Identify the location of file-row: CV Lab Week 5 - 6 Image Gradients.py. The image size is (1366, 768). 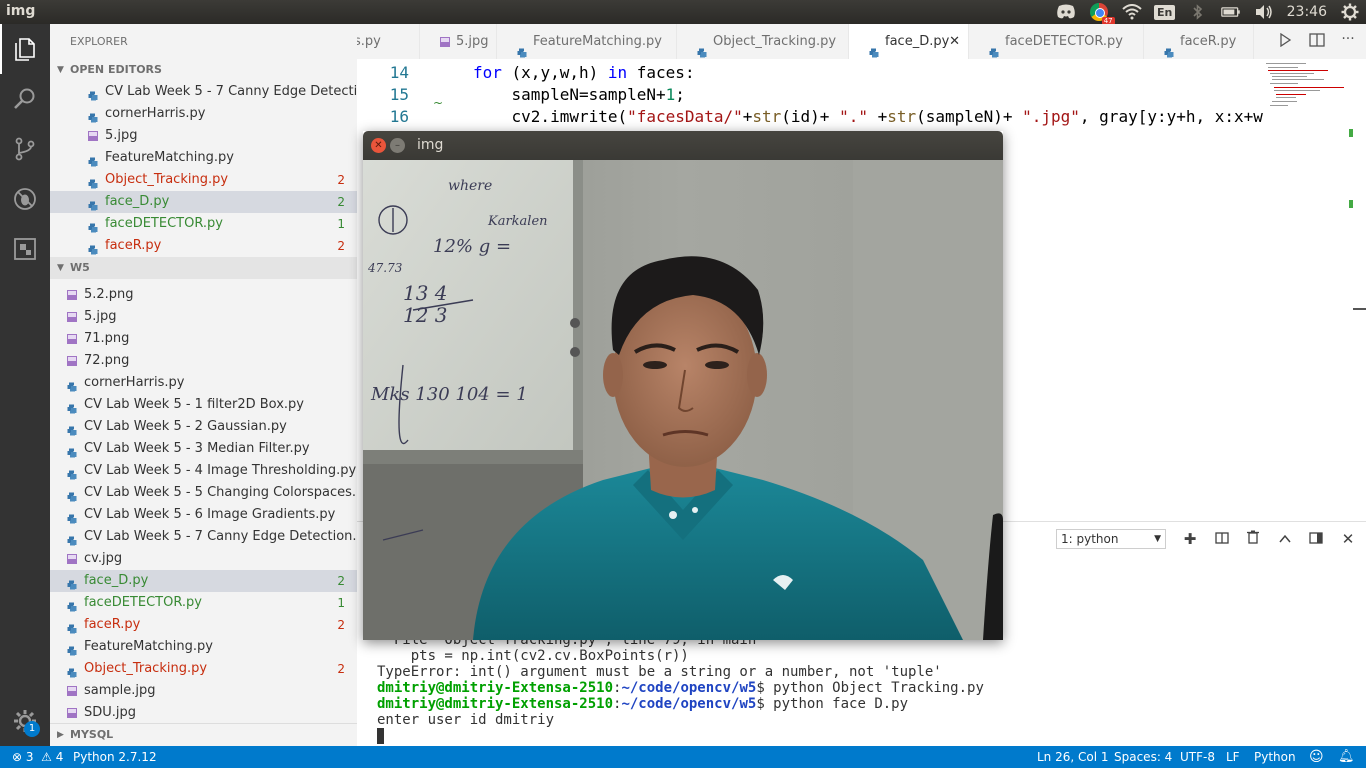
(203, 515).